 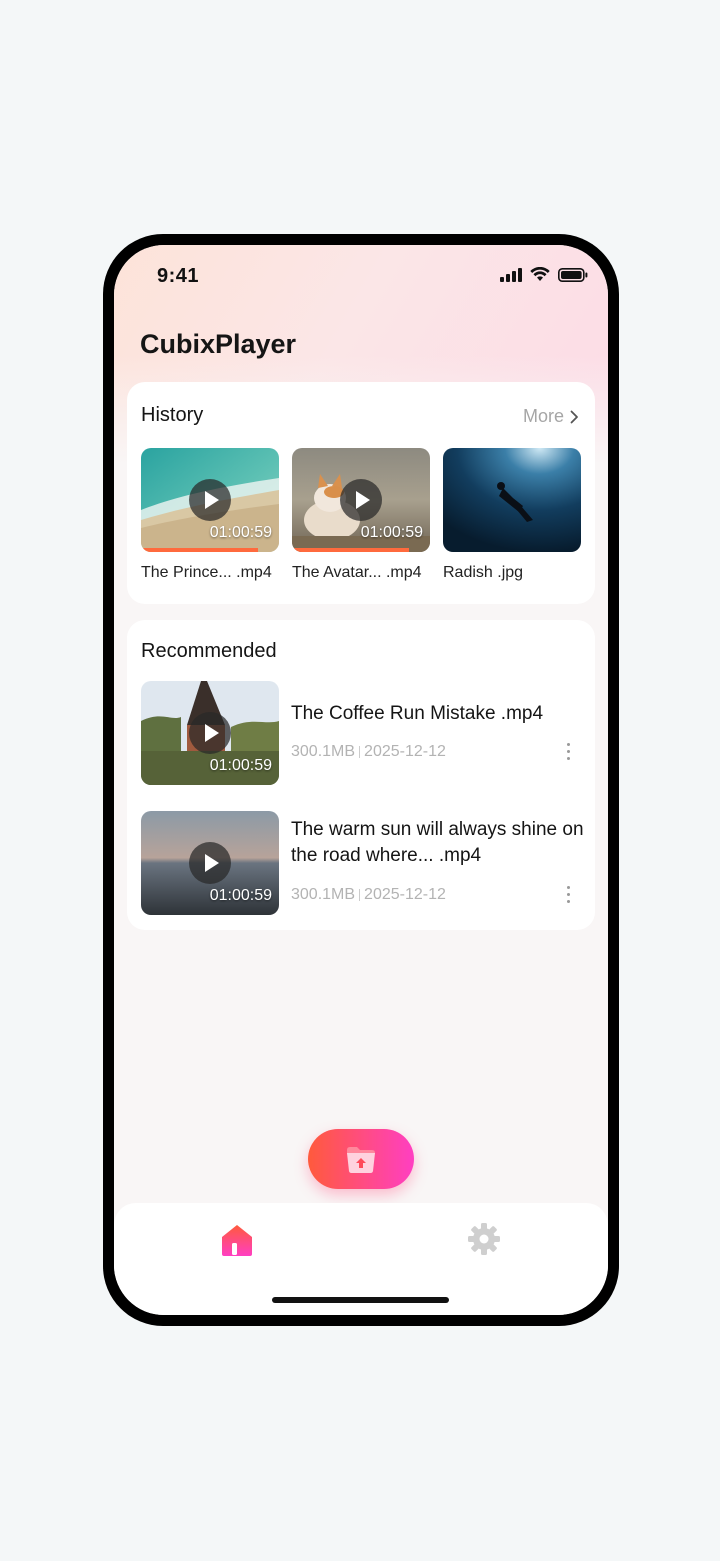 I want to click on home-icon, so click(x=237, y=1240).